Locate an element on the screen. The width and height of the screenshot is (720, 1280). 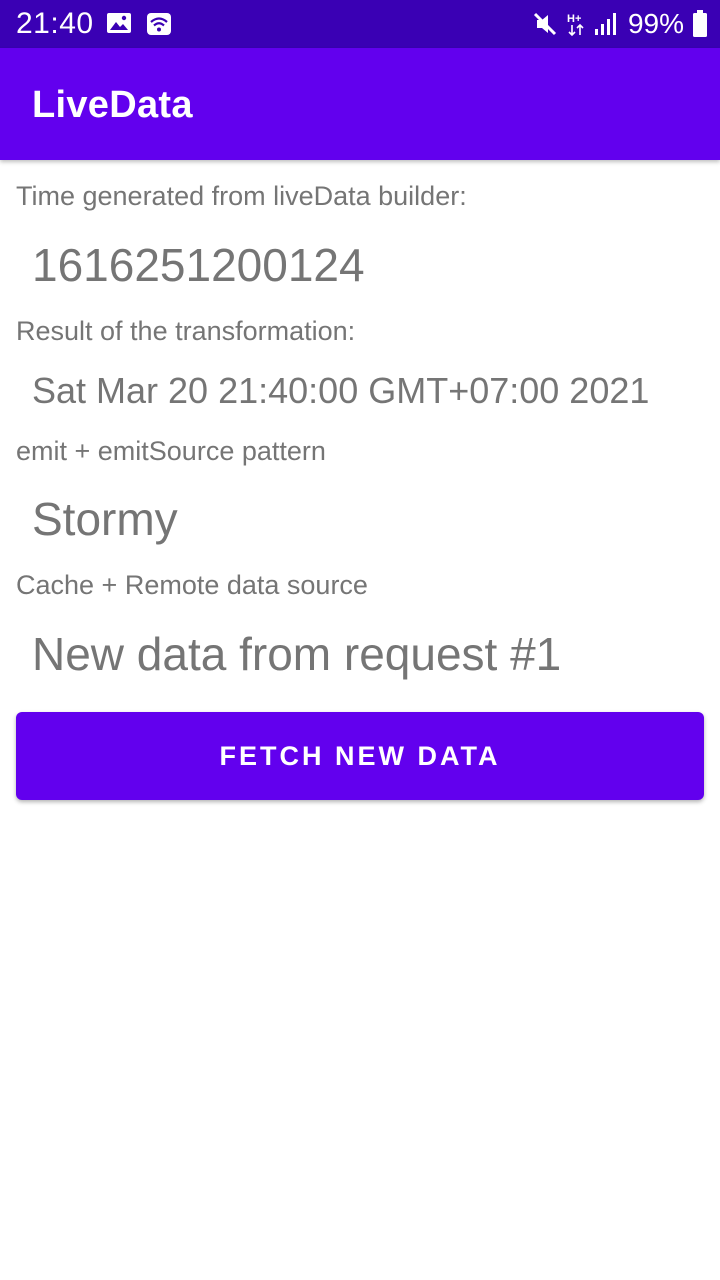
builder-label: Time generated from liveData builder: is located at coordinates (241, 196).